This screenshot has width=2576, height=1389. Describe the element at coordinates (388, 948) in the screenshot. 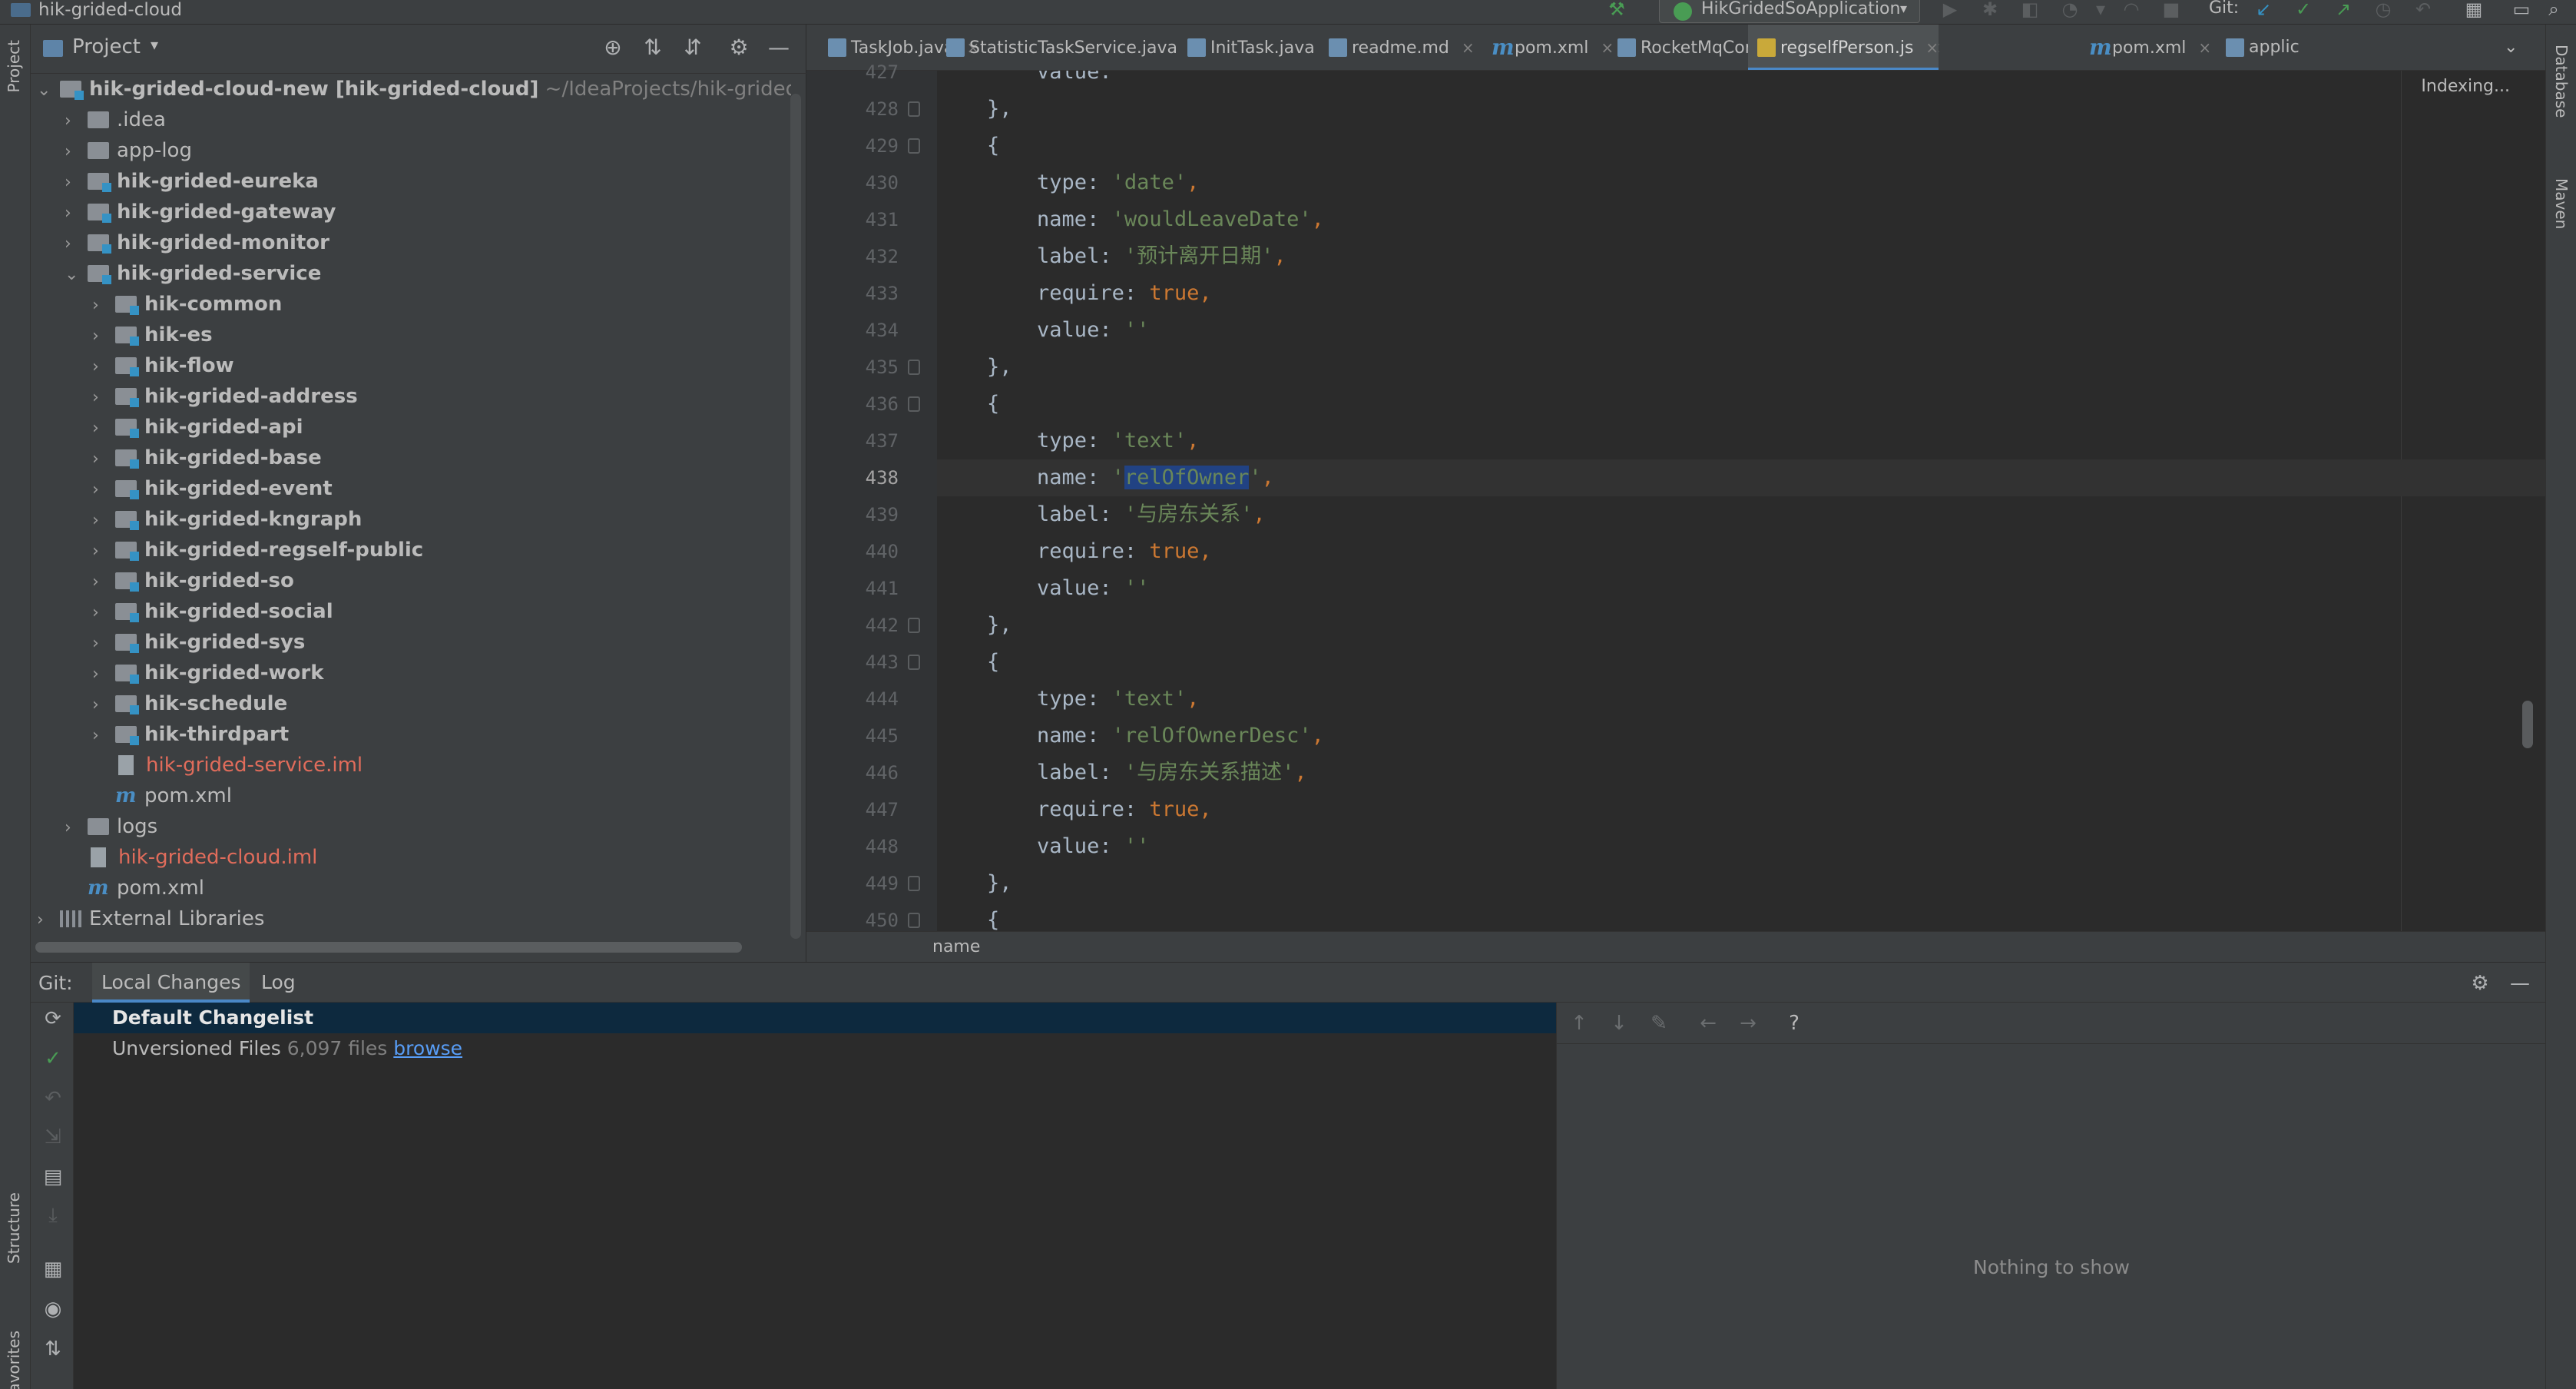

I see `tree-horizontal-scrollbar` at that location.